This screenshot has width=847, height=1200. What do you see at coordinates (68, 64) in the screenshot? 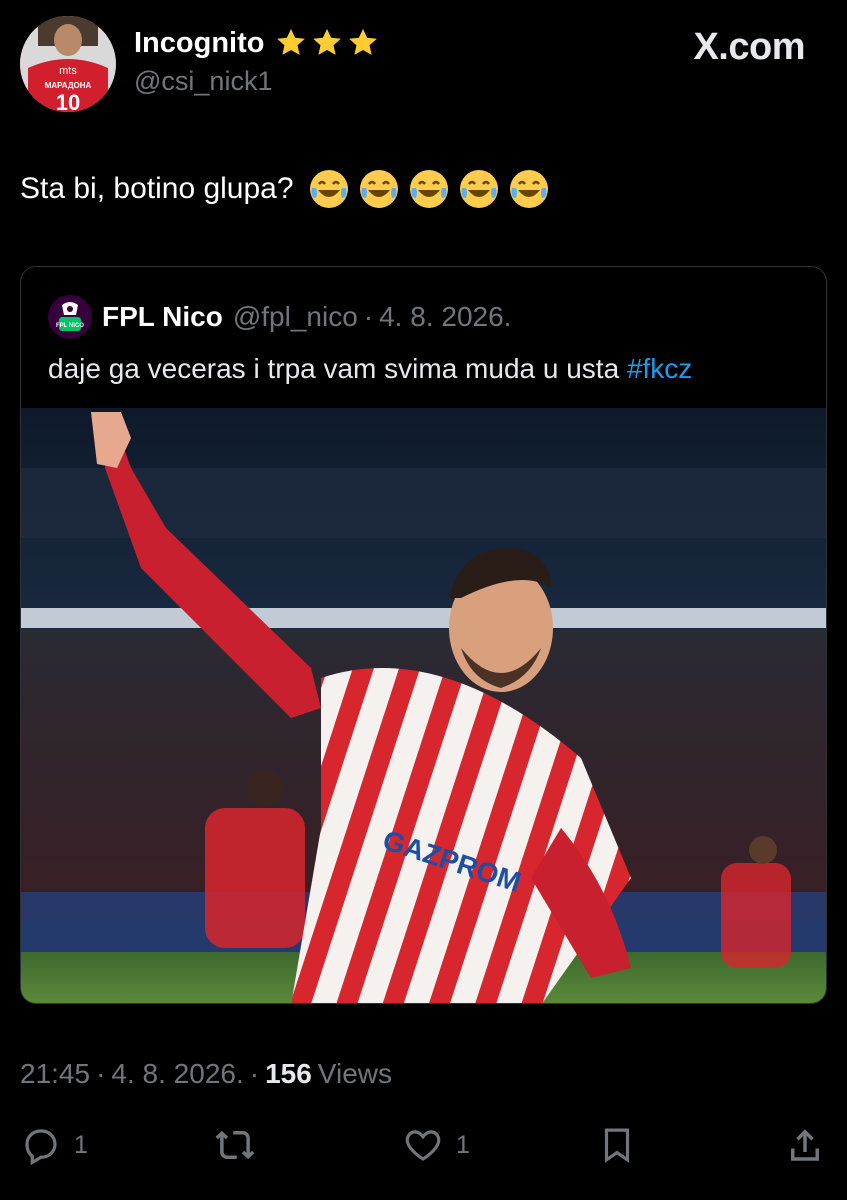
I see `author-avatar: mts МАРАДОНА 10` at bounding box center [68, 64].